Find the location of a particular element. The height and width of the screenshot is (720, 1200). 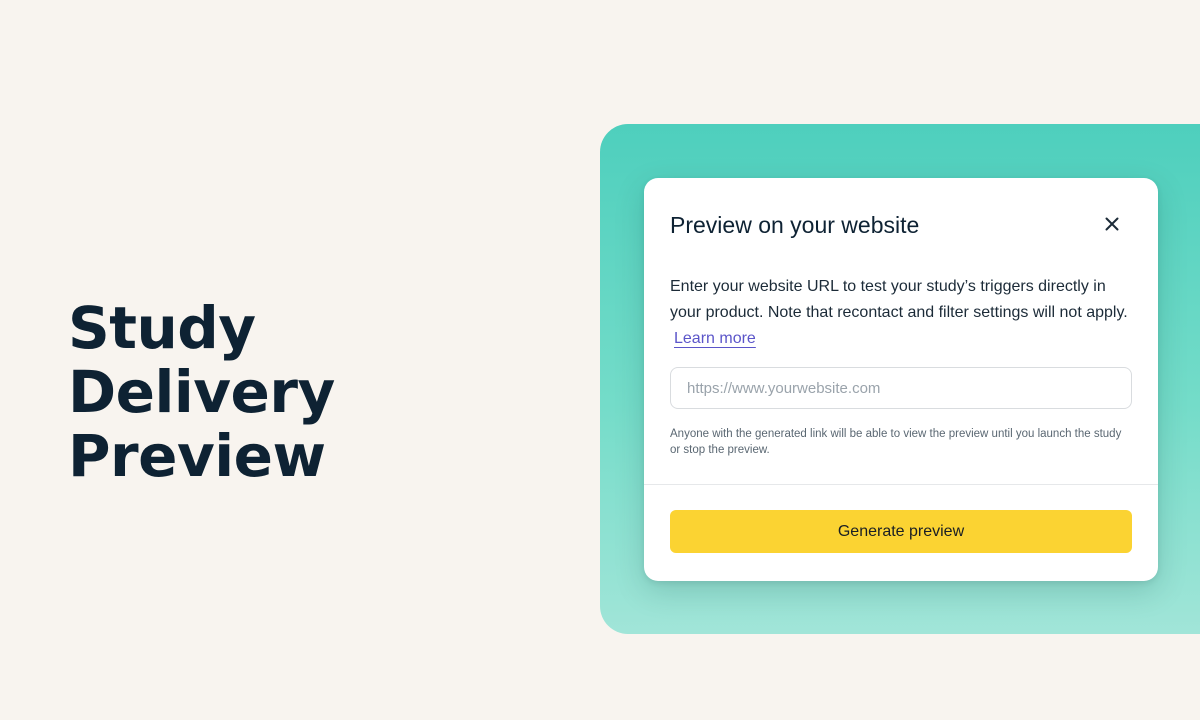

modal-title: Preview on your website is located at coordinates (795, 225).